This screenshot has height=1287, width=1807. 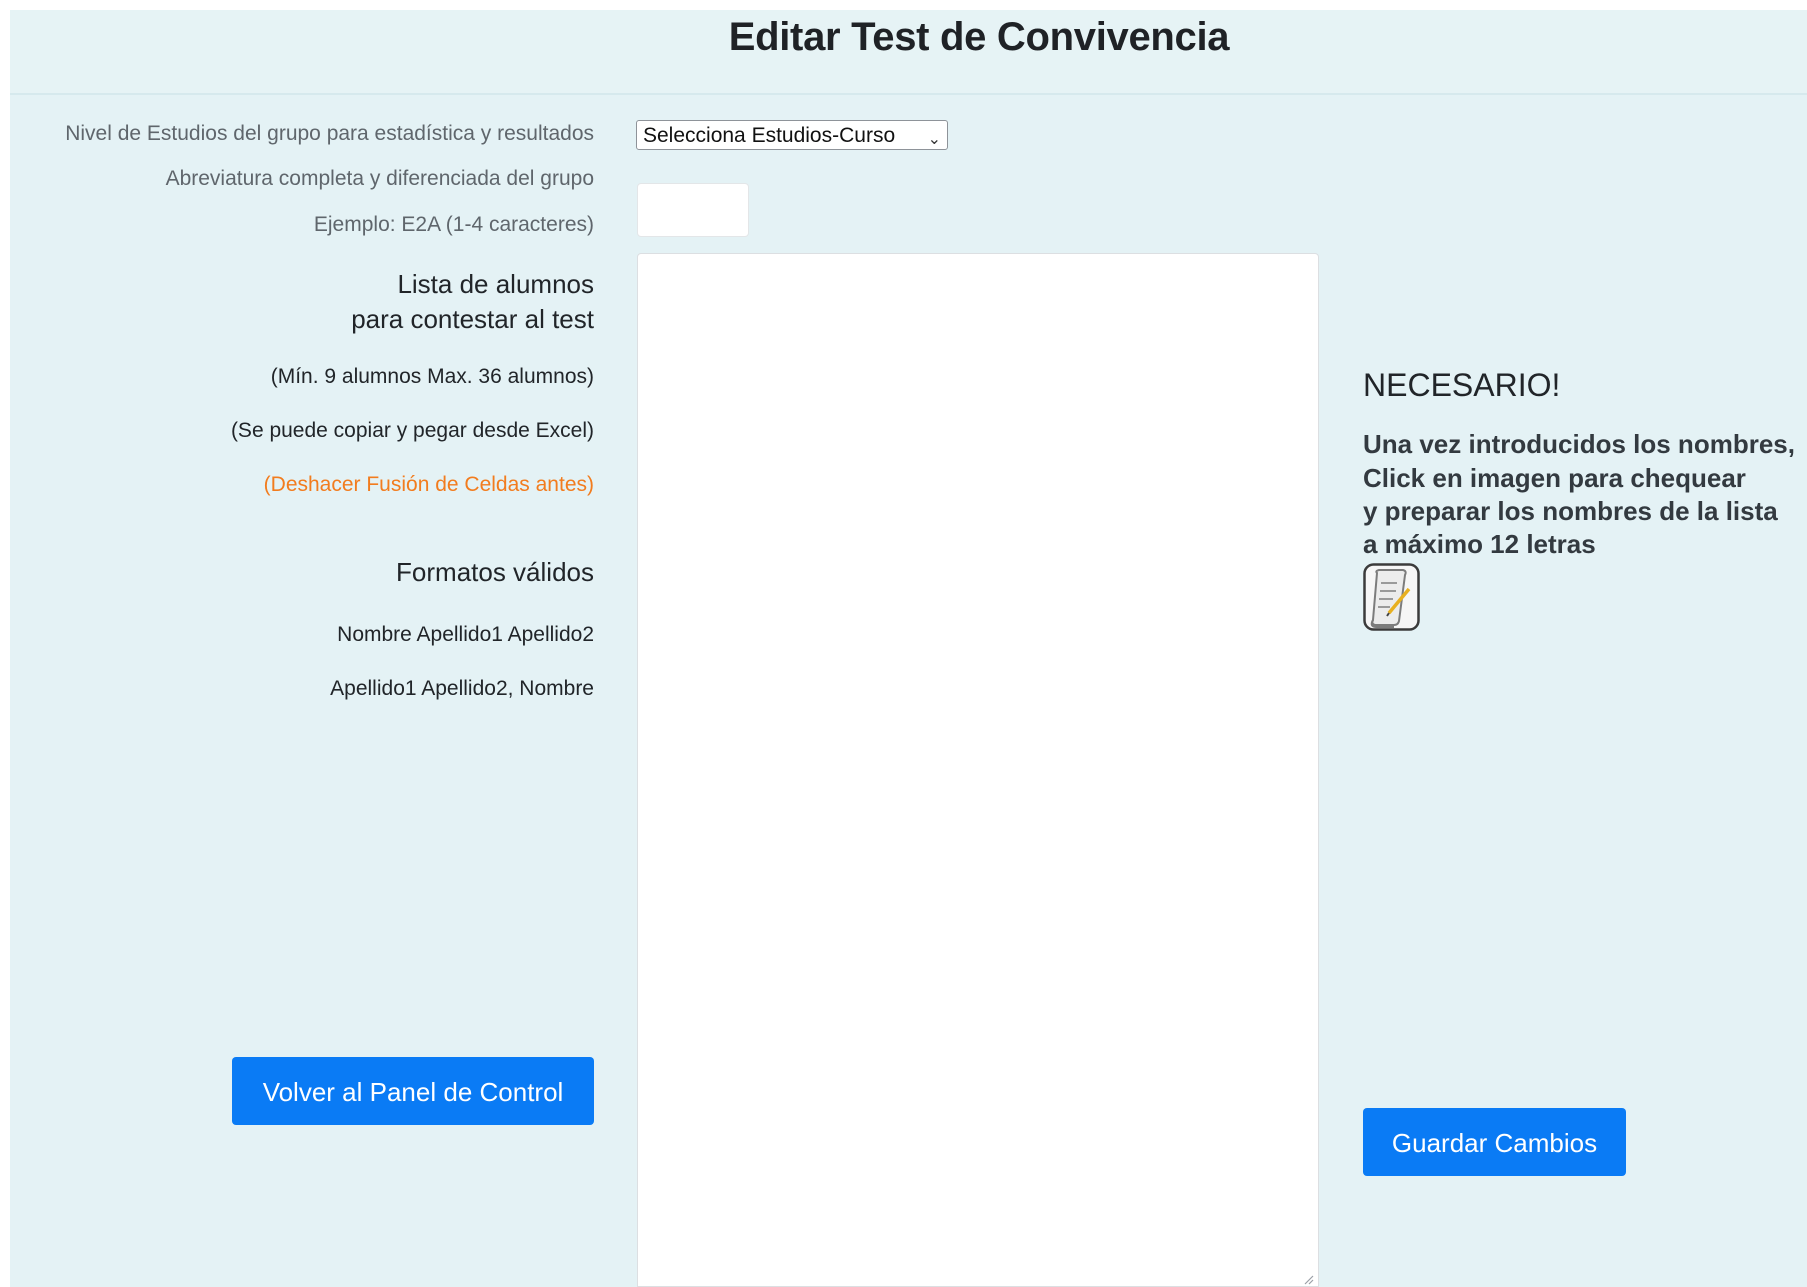 I want to click on back-to-control-panel-button: Volver al Panel de Control, so click(x=413, y=1091).